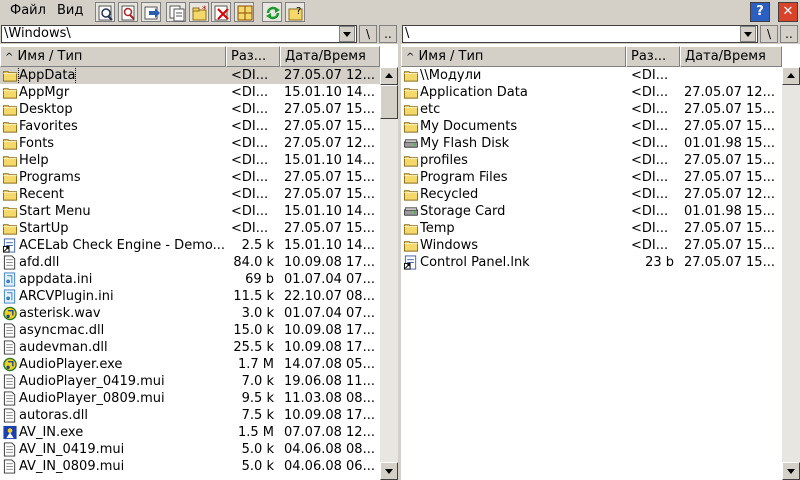 The image size is (800, 480). What do you see at coordinates (389, 102) in the screenshot?
I see `left-scroll-thumb` at bounding box center [389, 102].